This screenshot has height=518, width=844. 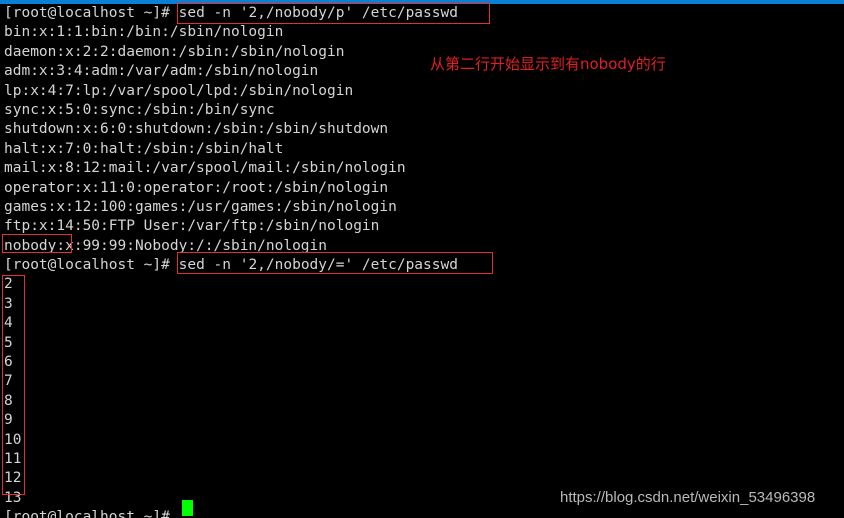 What do you see at coordinates (422, 323) in the screenshot?
I see `terminal-output-line: 4` at bounding box center [422, 323].